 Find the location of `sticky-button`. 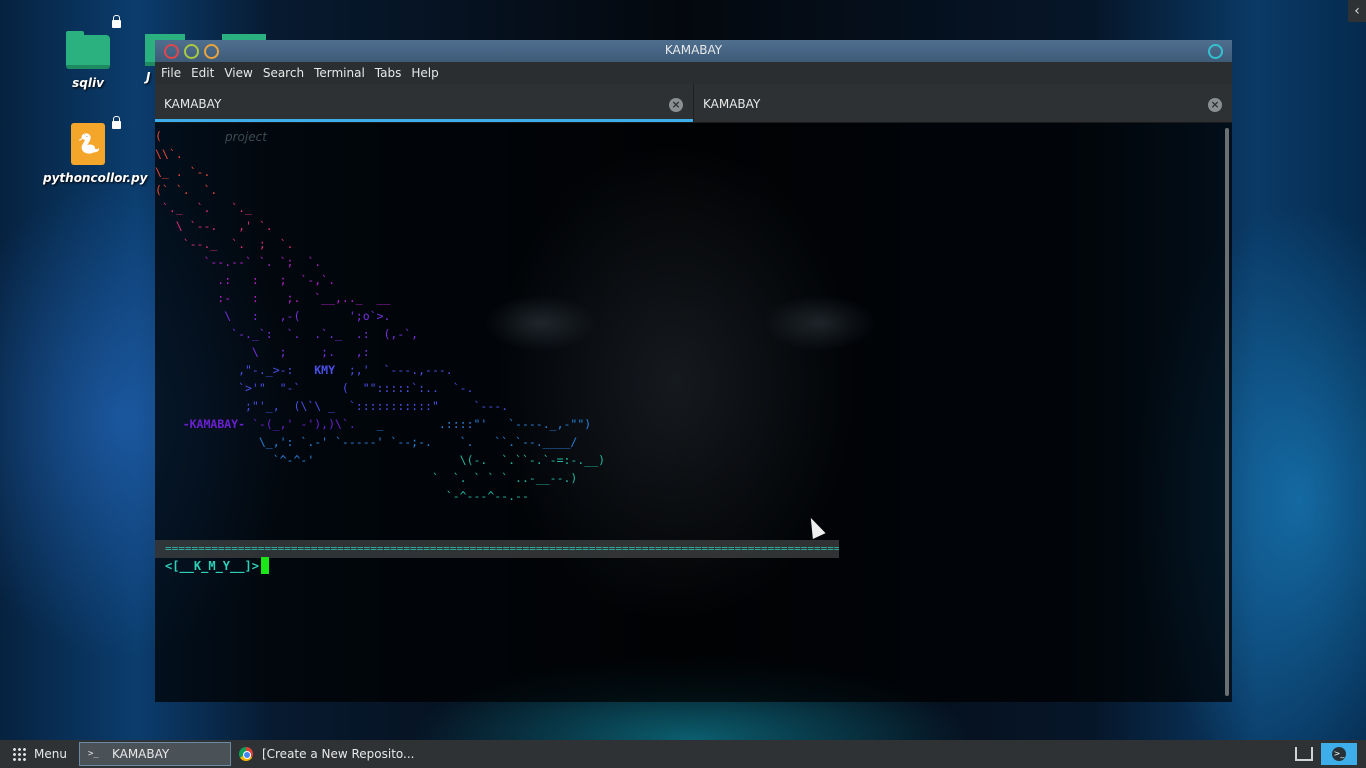

sticky-button is located at coordinates (1215, 51).